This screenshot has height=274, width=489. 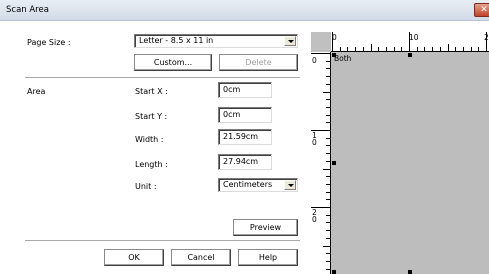 I want to click on page-size-select: Letter - 8.5 x 11 in, so click(x=216, y=41).